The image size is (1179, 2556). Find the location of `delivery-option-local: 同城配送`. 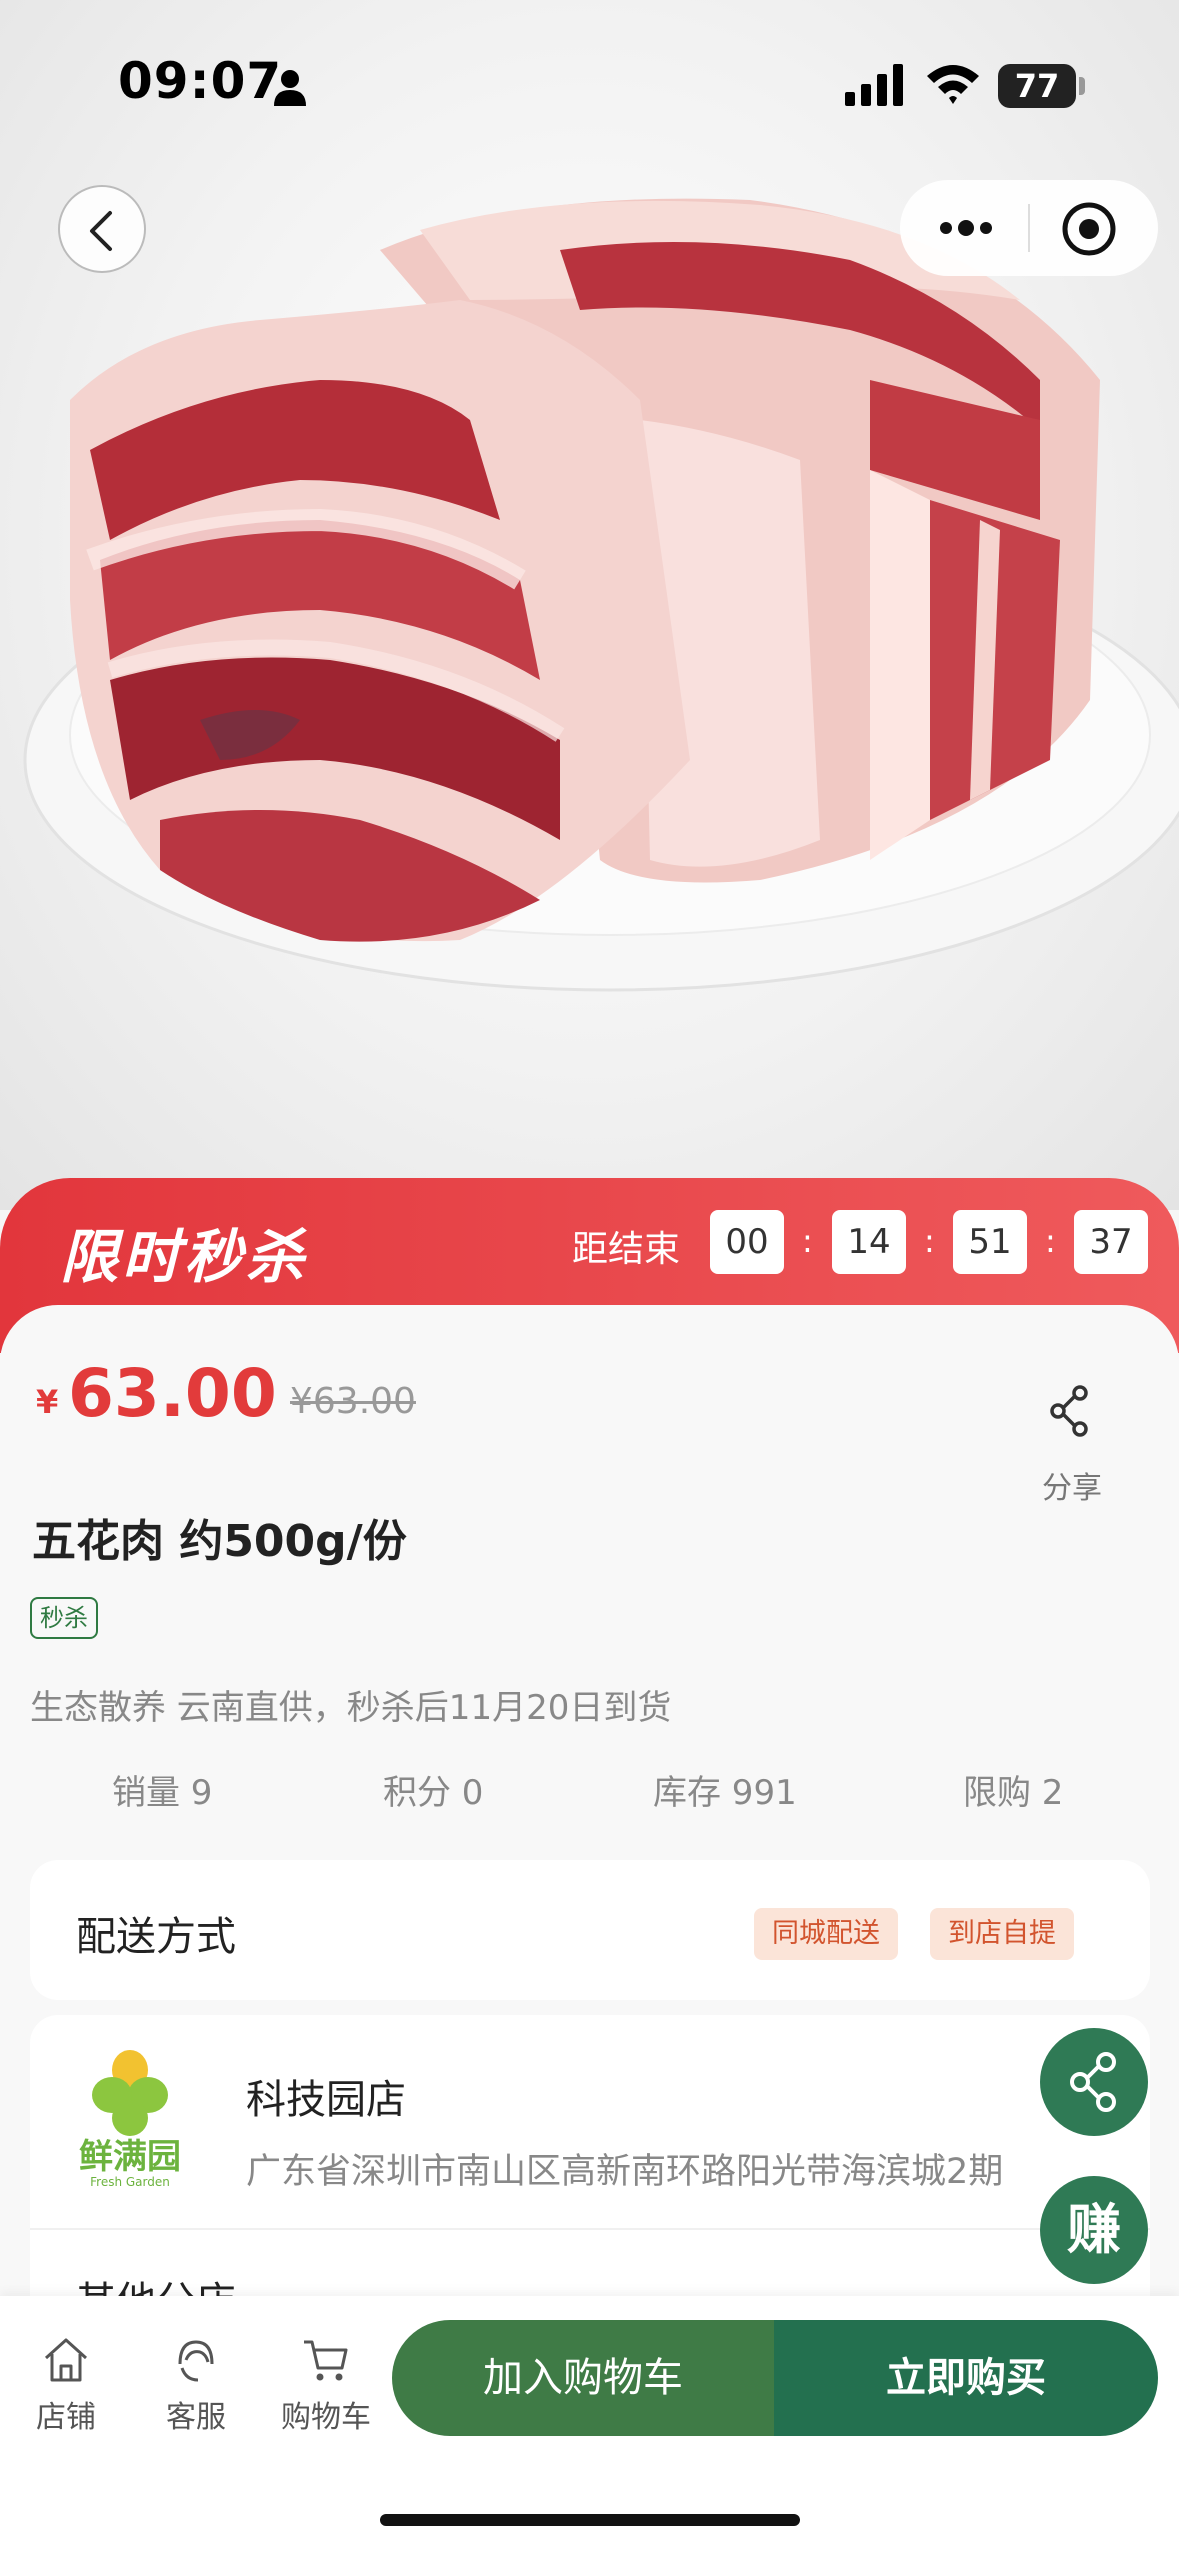

delivery-option-local: 同城配送 is located at coordinates (826, 1934).